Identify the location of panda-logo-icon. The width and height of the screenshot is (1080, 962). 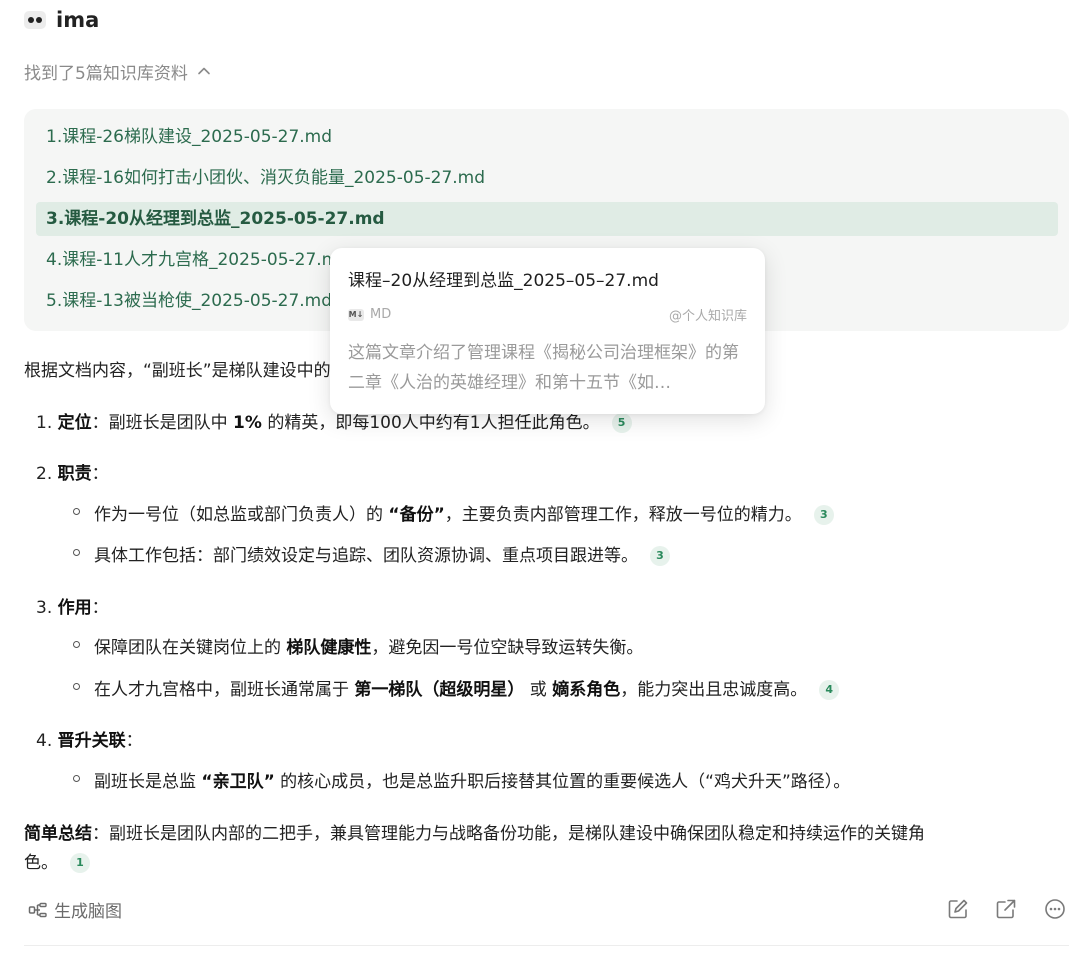
(35, 20).